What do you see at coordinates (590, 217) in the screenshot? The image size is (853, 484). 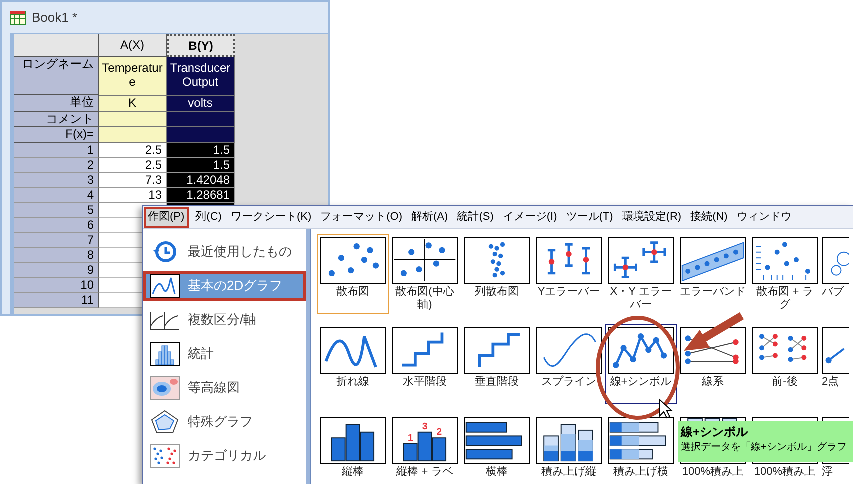 I see `menu-item: ツール(T)` at bounding box center [590, 217].